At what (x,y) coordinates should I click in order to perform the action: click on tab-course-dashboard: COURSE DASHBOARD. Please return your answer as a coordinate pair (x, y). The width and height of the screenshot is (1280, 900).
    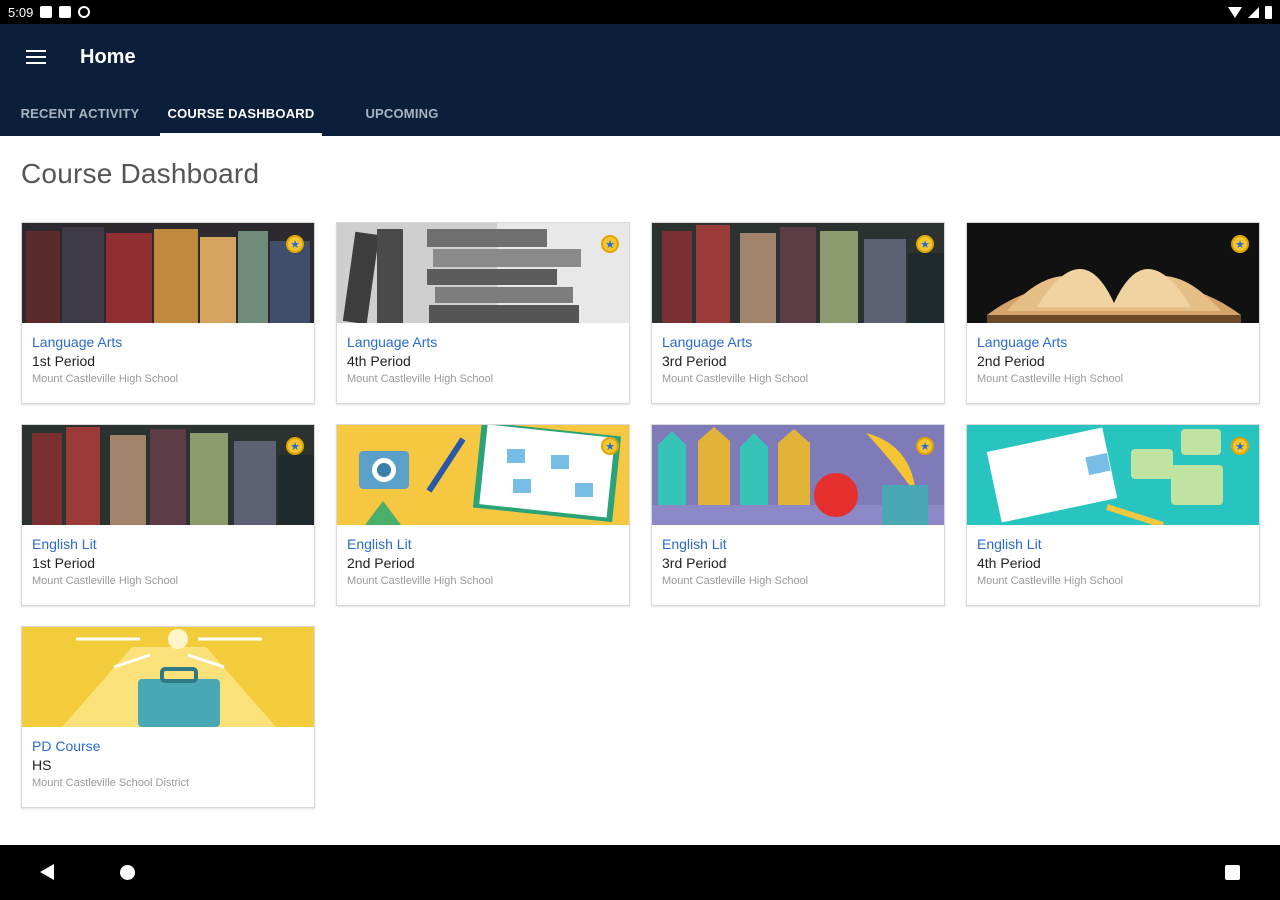
    Looking at the image, I should click on (241, 113).